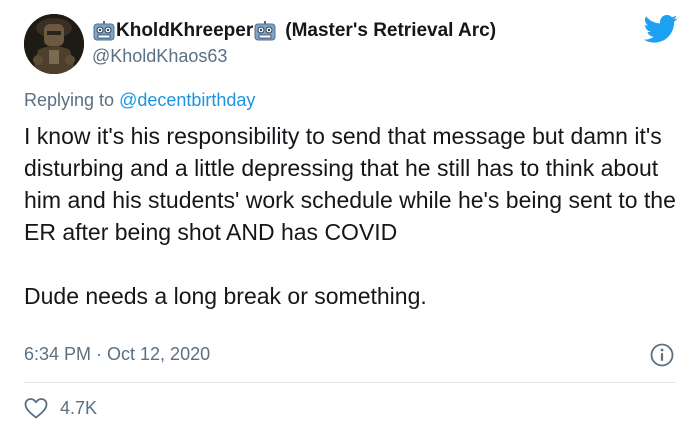 The width and height of the screenshot is (700, 437). I want to click on avatar, so click(54, 44).